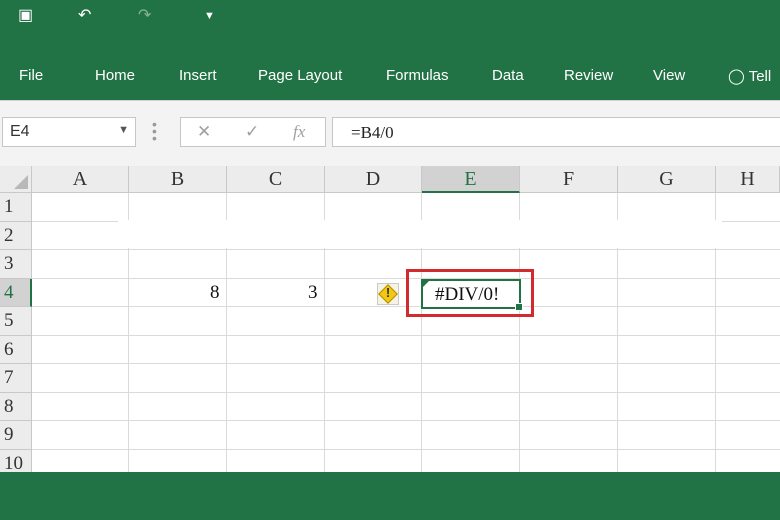 The image size is (780, 520). I want to click on chevron-down-icon: ▼, so click(123, 130).